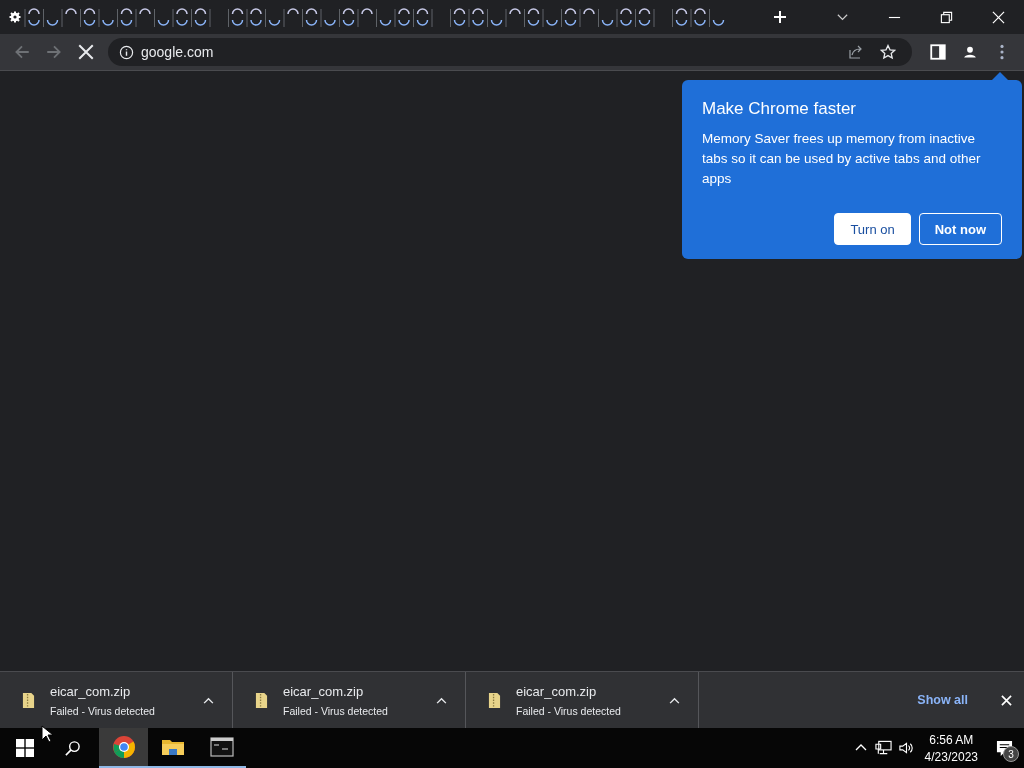 Image resolution: width=1024 pixels, height=768 pixels. What do you see at coordinates (906, 748) in the screenshot?
I see `volume-icon` at bounding box center [906, 748].